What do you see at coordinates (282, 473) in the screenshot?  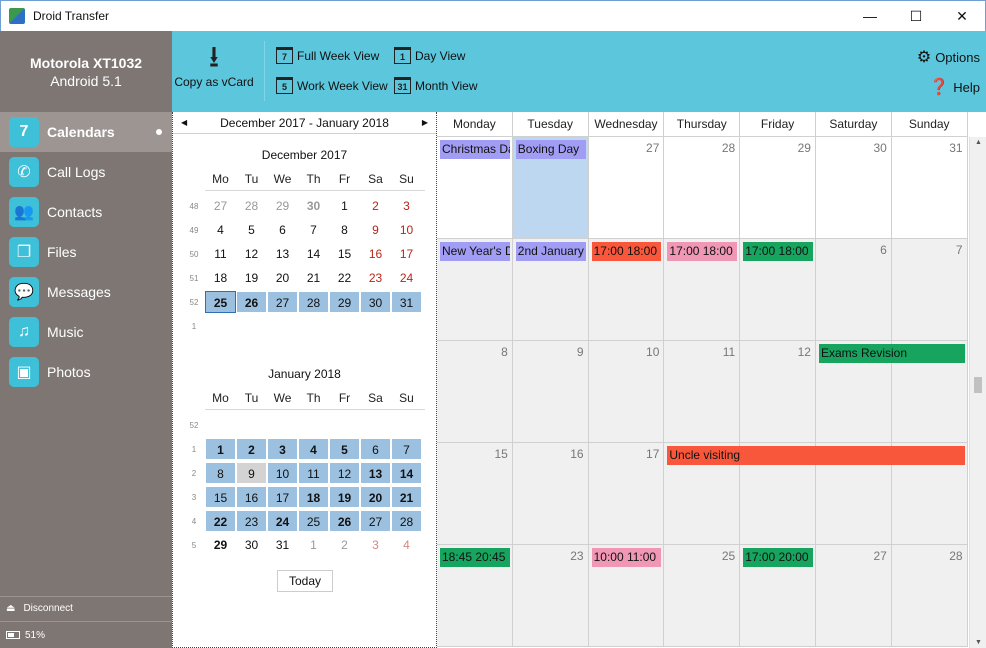 I see `mini-day: 10` at bounding box center [282, 473].